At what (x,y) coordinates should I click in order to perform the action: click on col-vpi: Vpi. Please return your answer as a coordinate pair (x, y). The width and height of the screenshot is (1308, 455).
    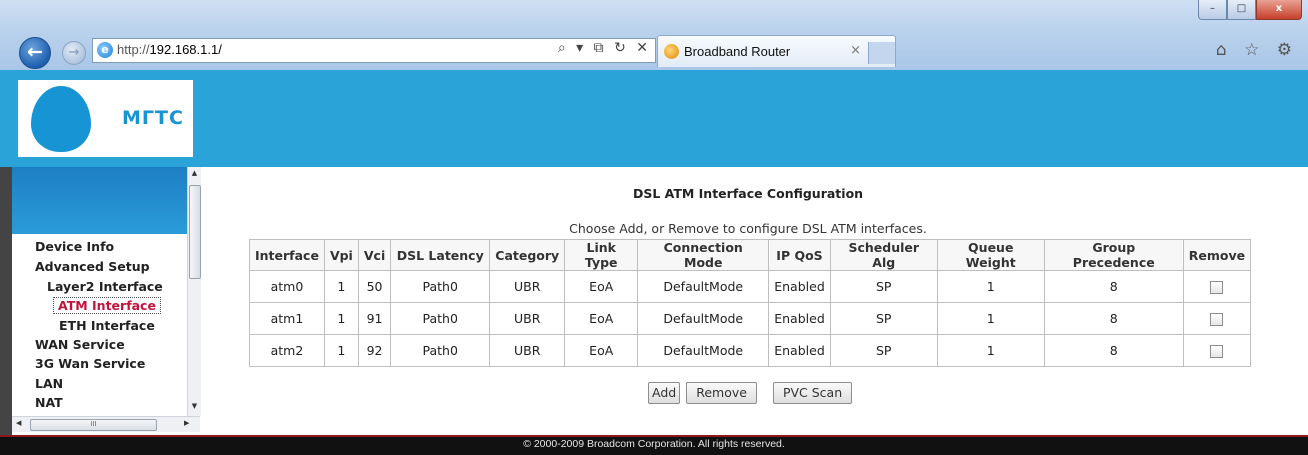
    Looking at the image, I should click on (341, 255).